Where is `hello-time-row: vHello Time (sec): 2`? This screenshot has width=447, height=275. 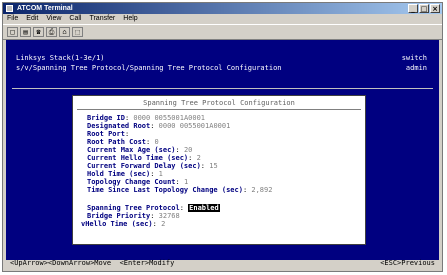 hello-time-row: vHello Time (sec): 2 is located at coordinates (123, 224).